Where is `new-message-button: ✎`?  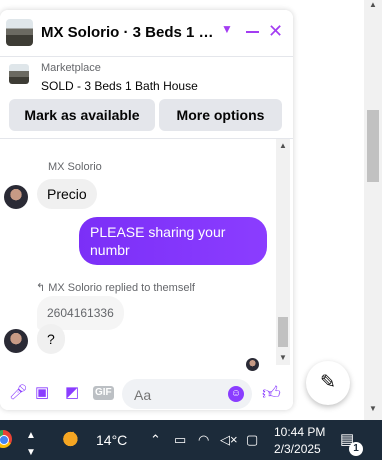
new-message-button: ✎ is located at coordinates (328, 383).